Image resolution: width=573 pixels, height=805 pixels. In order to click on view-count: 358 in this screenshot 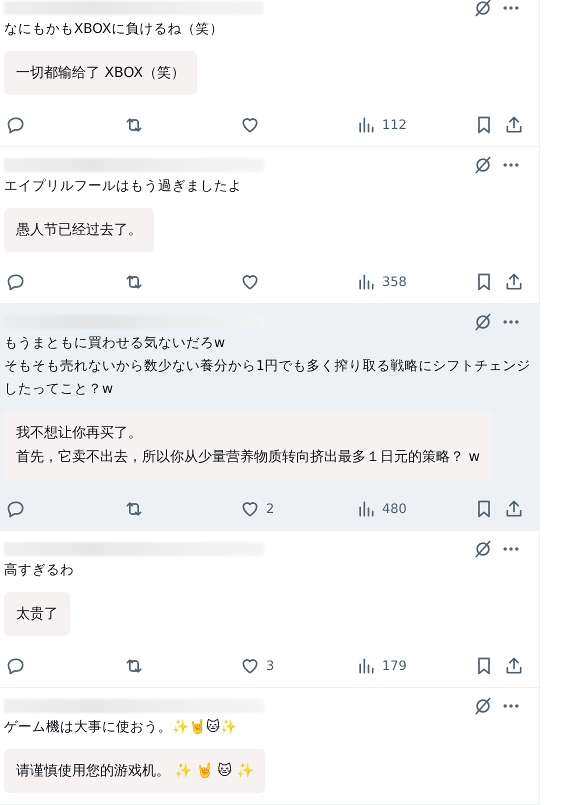, I will do `click(394, 282)`.